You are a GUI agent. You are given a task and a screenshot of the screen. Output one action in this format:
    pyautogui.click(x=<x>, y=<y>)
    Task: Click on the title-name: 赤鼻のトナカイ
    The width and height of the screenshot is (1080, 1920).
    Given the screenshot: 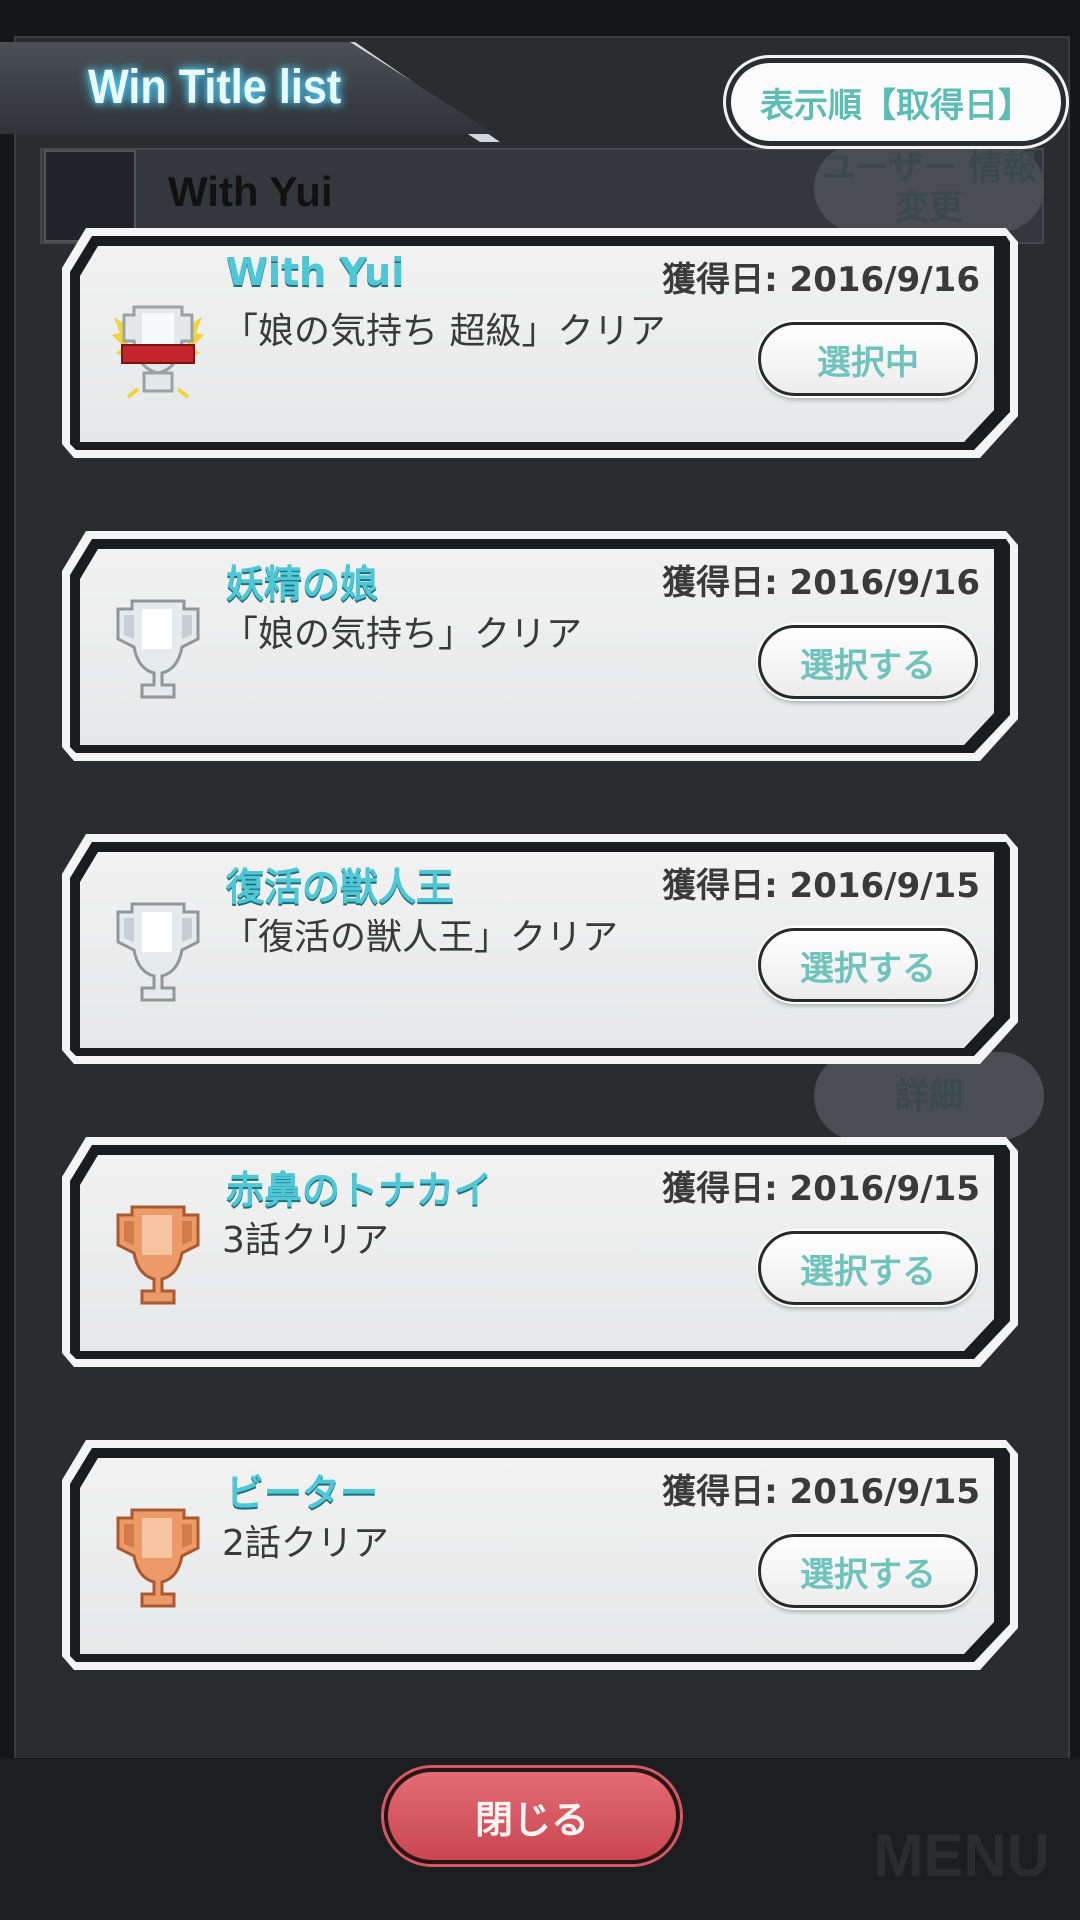 What is the action you would take?
    pyautogui.click(x=359, y=1190)
    